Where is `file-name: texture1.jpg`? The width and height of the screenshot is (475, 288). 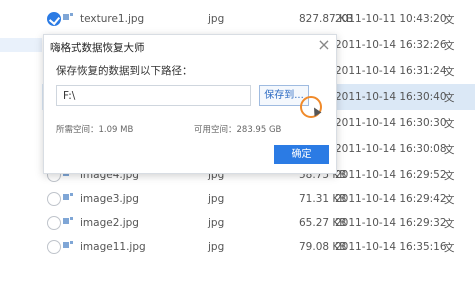
file-name: texture1.jpg is located at coordinates (112, 19).